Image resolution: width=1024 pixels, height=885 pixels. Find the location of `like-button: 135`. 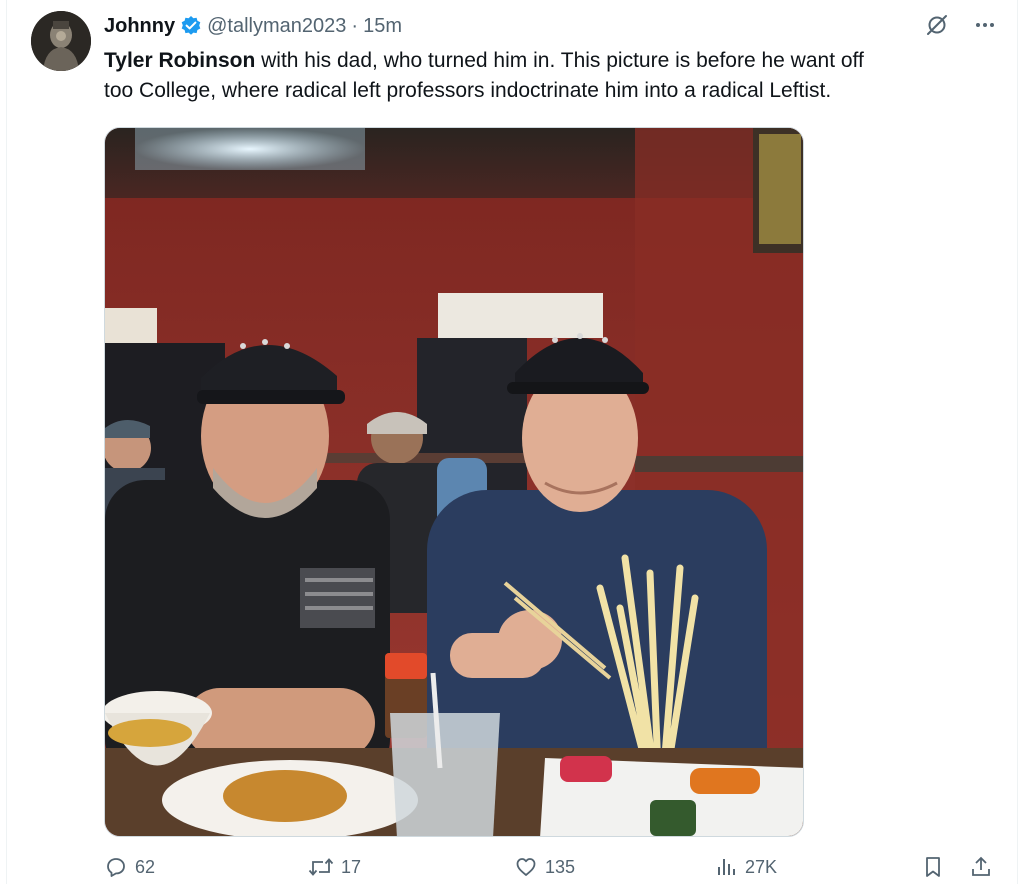

like-button: 135 is located at coordinates (544, 867).